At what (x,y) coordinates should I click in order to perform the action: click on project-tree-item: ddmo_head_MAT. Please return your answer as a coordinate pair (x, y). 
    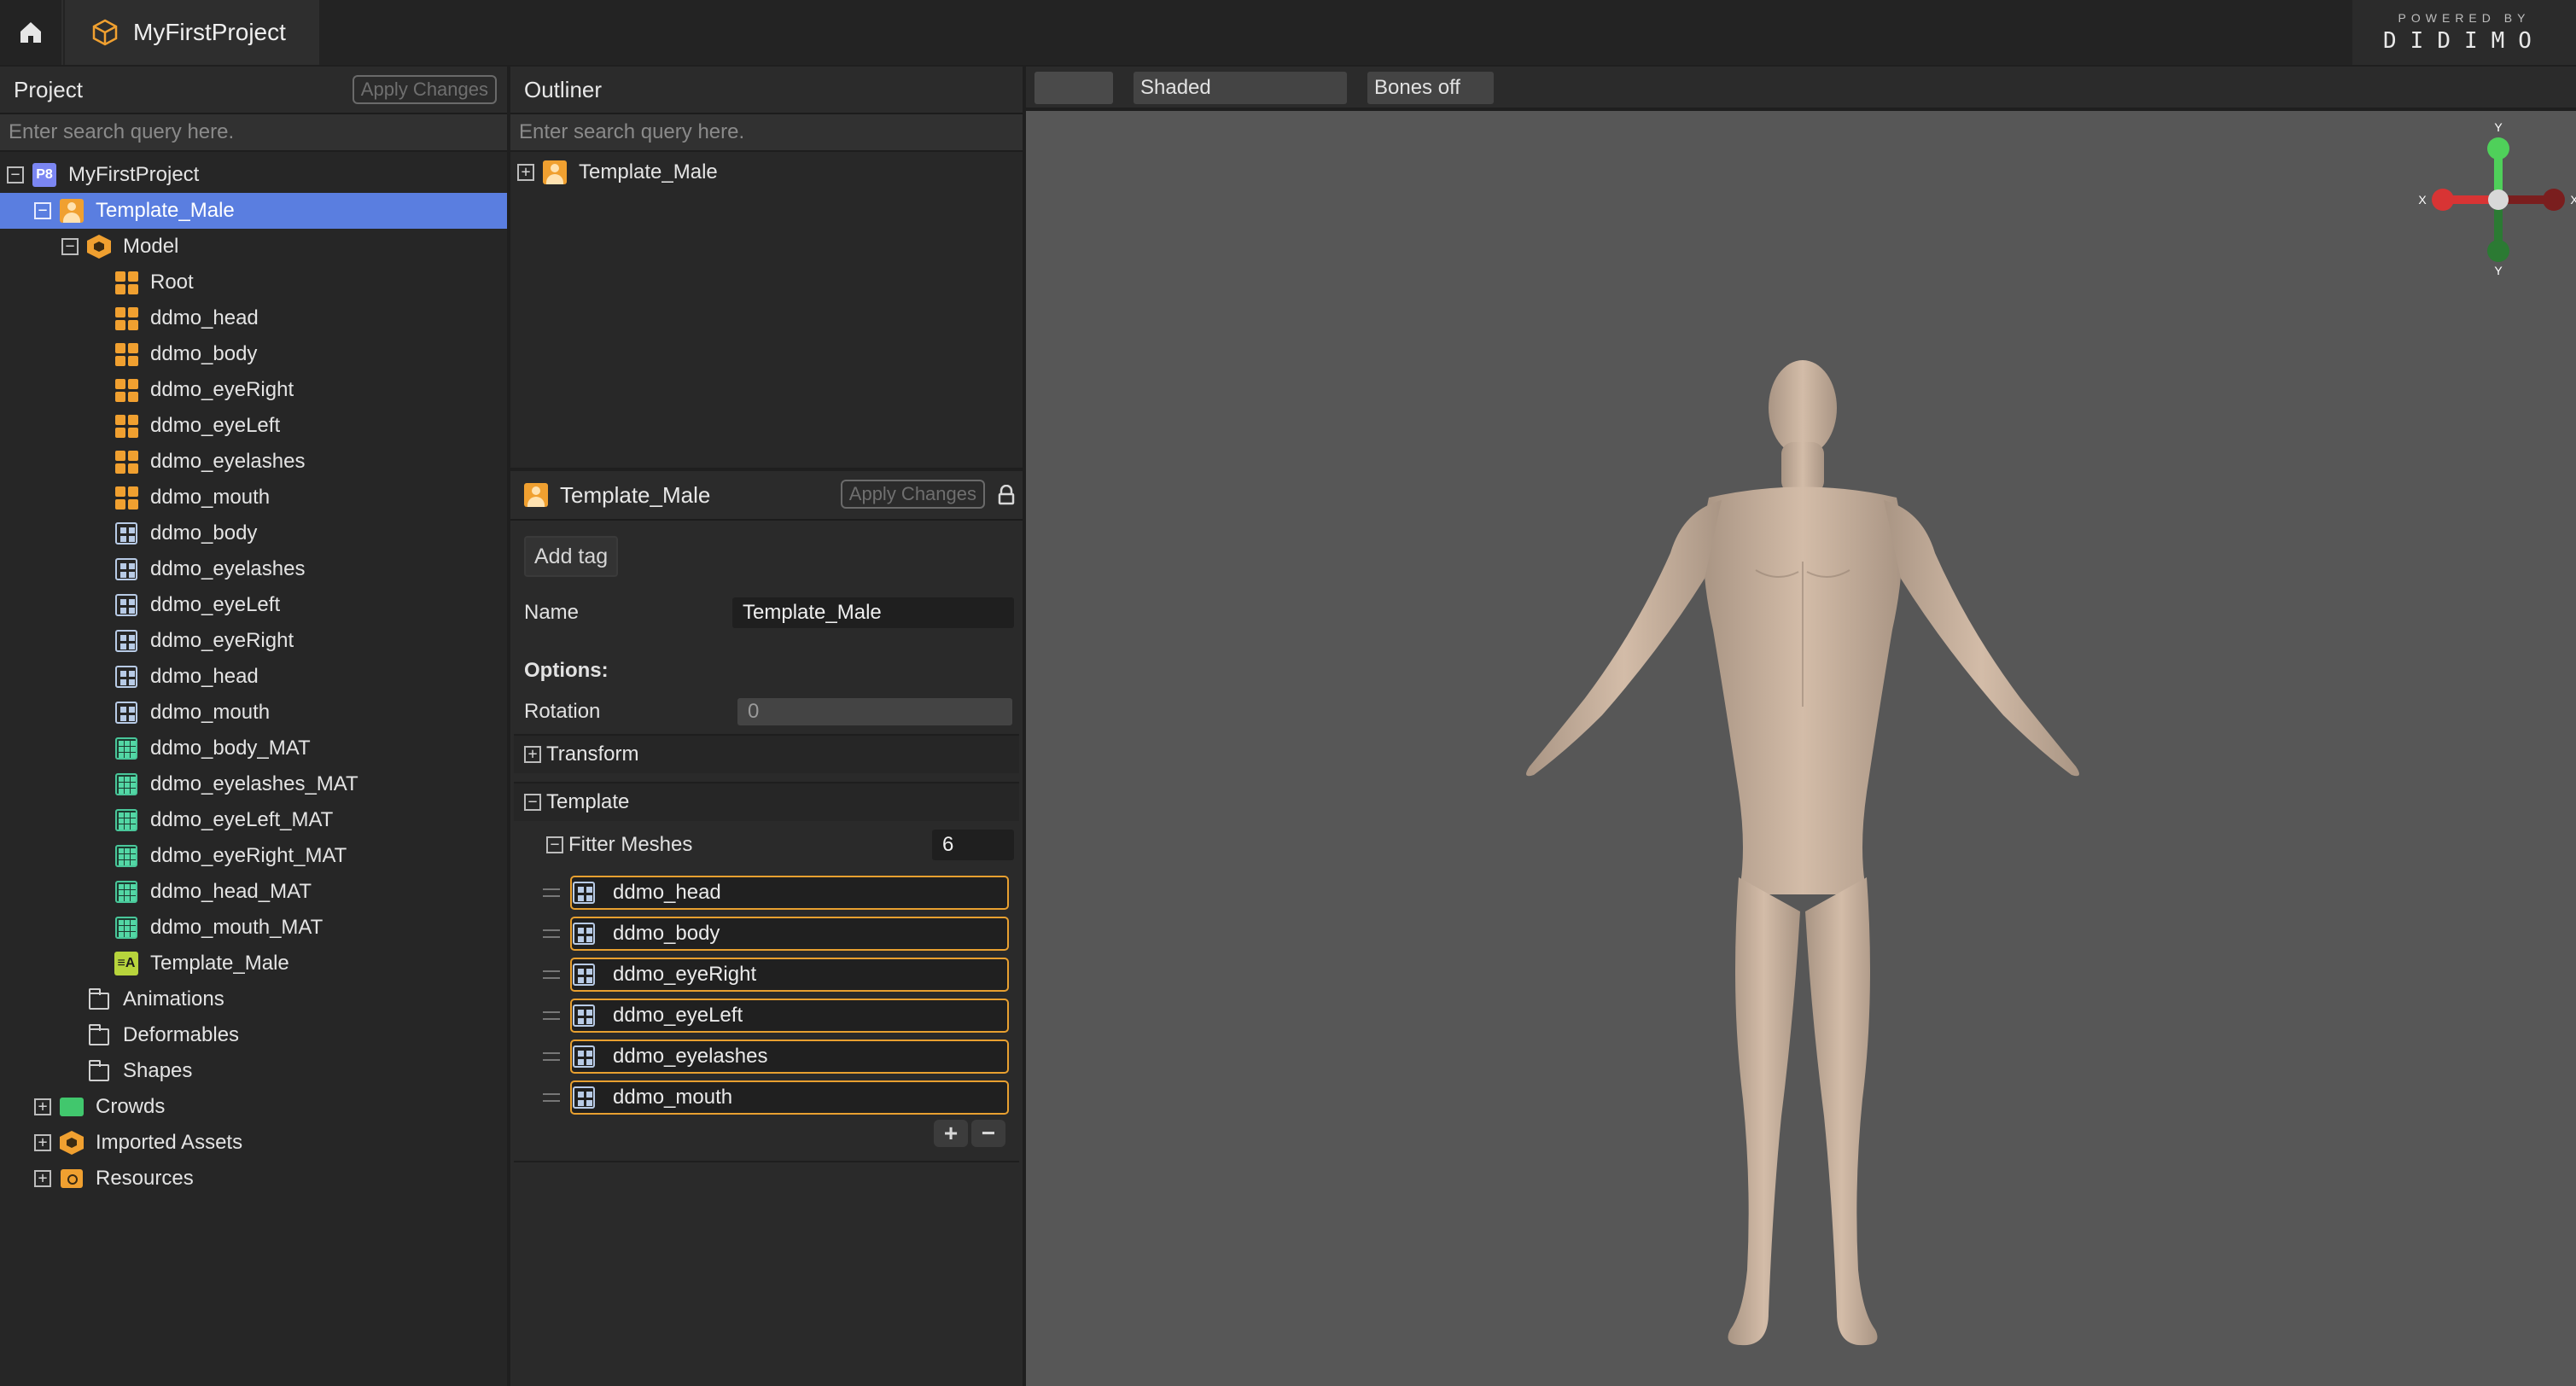
    Looking at the image, I should click on (253, 892).